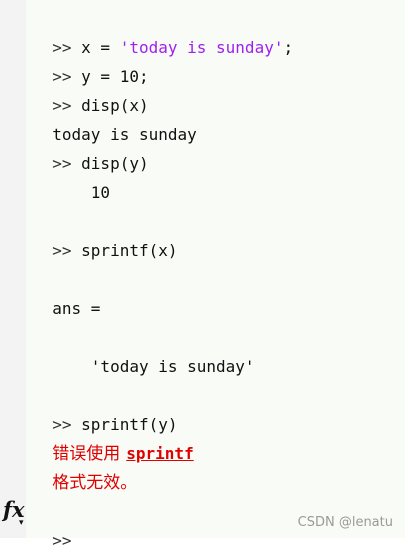 The width and height of the screenshot is (405, 555). I want to click on console-line-output: 'today is sunday', so click(144, 349).